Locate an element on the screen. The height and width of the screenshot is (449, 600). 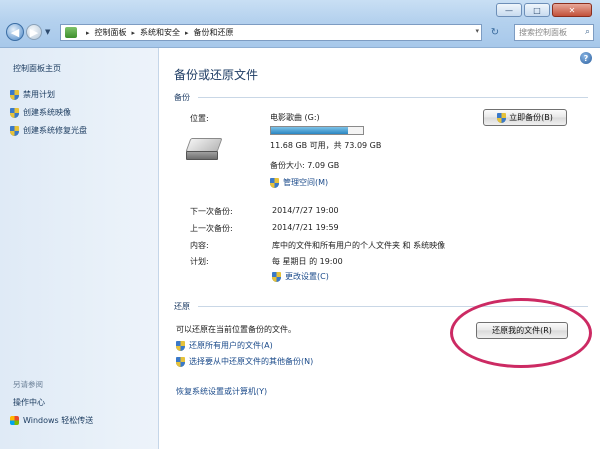
select-other-backup-label: 选择要从中还原文件的其他备份(N) is located at coordinates (251, 361).